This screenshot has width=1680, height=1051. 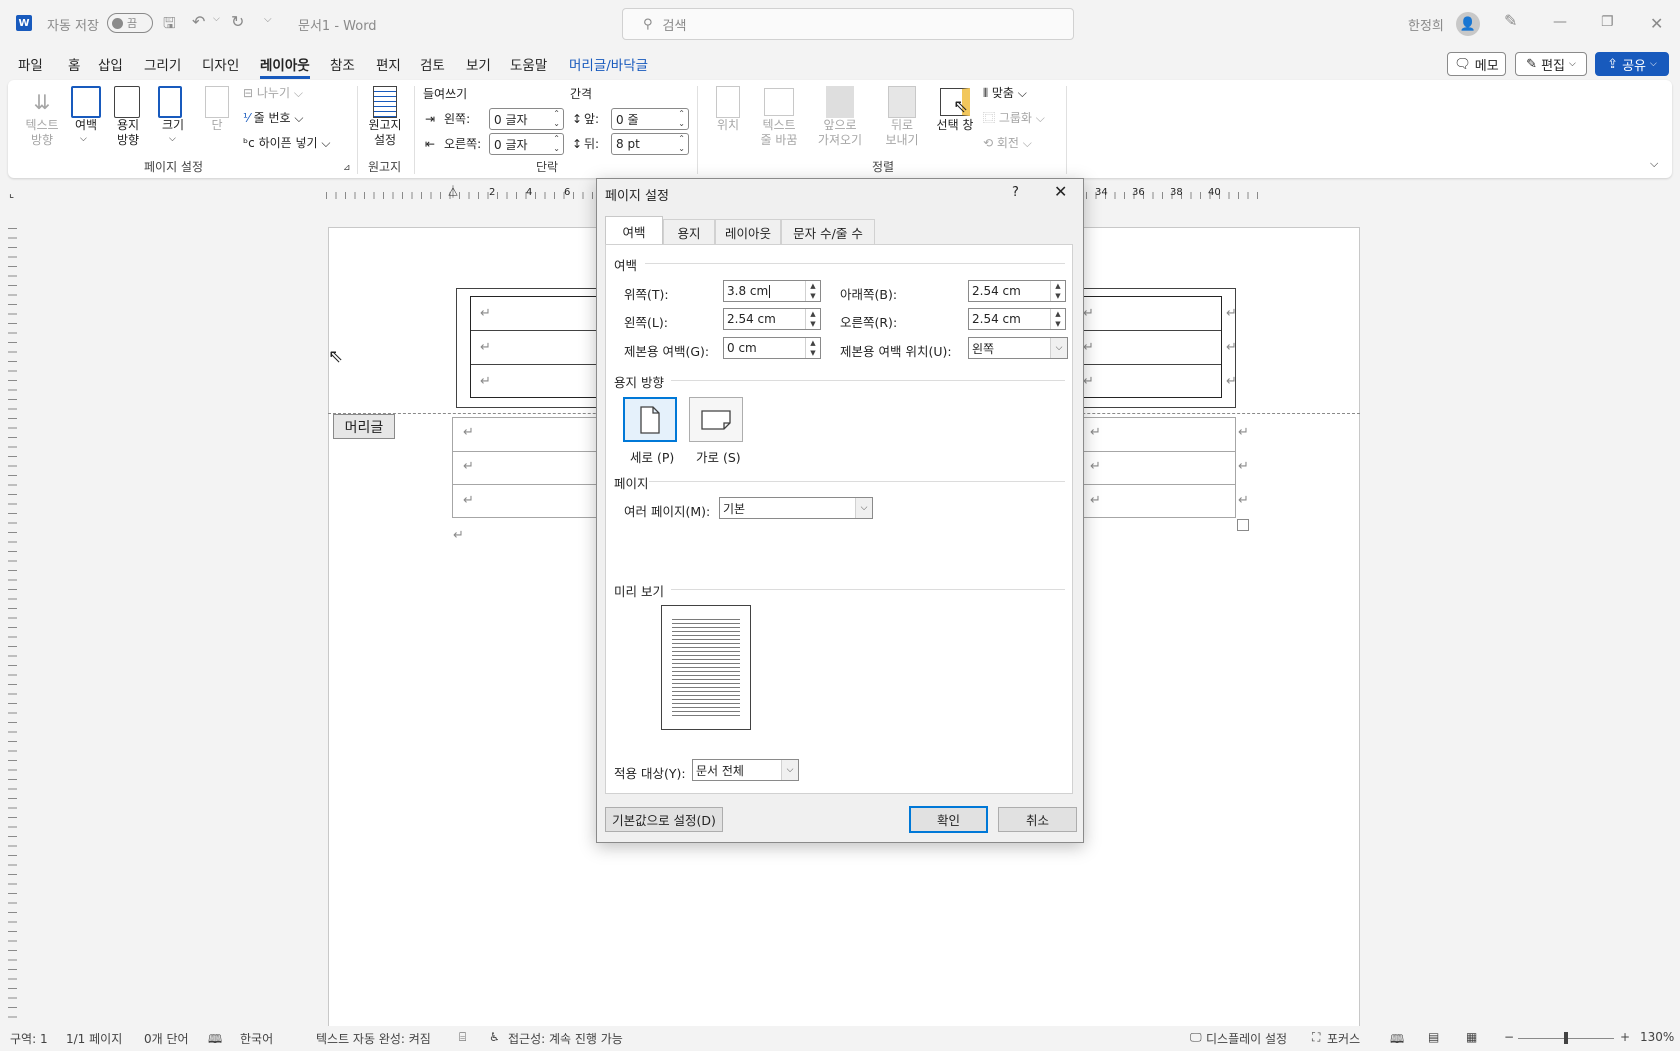 I want to click on help-icon: ?, so click(x=1015, y=192).